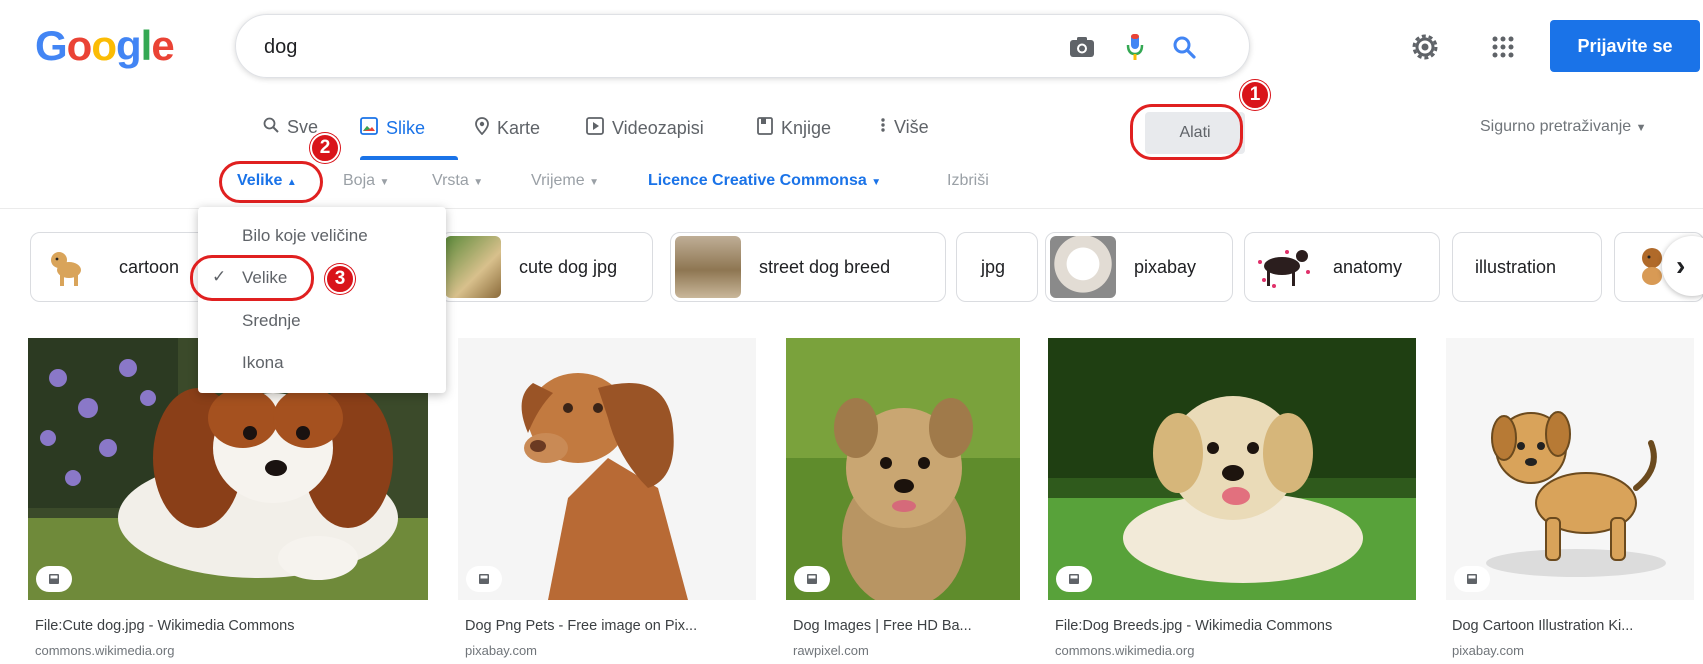  What do you see at coordinates (742, 46) in the screenshot?
I see `search-bar: dog` at bounding box center [742, 46].